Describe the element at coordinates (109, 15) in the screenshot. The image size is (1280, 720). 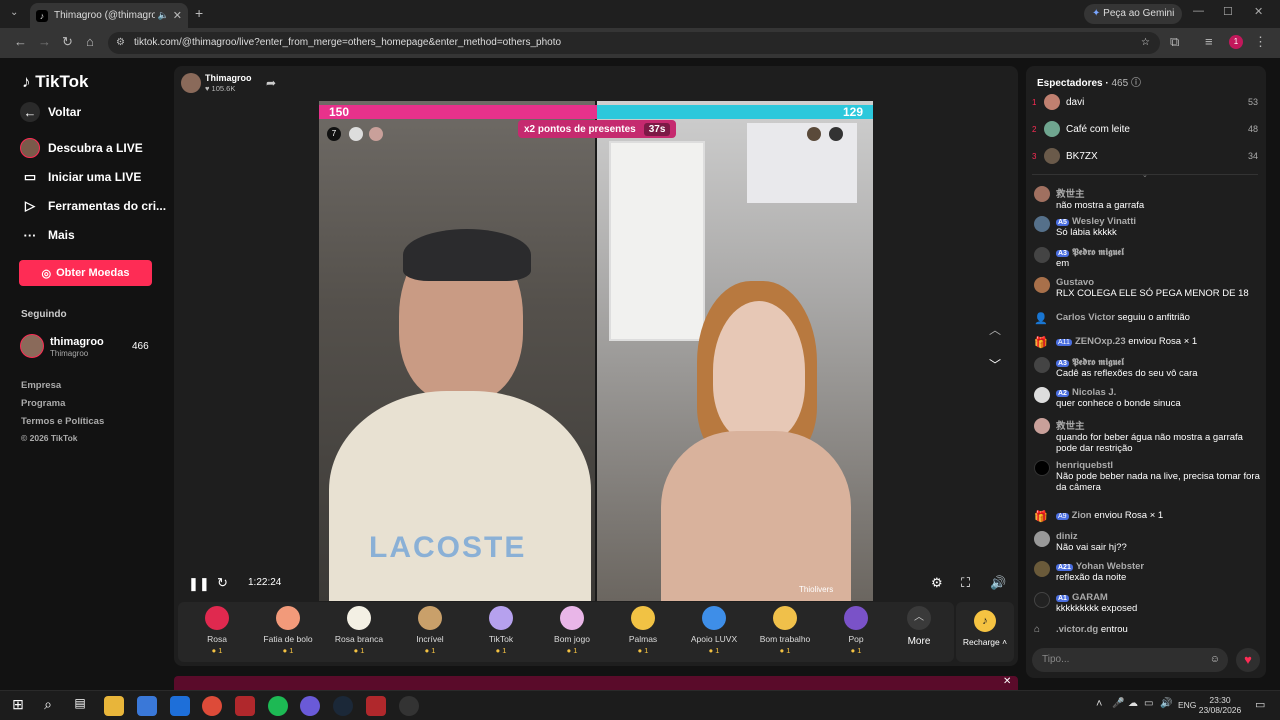
I see `browser-tab: ♪ Thimagroo (@thimagroo) é 🔈 ✕` at that location.